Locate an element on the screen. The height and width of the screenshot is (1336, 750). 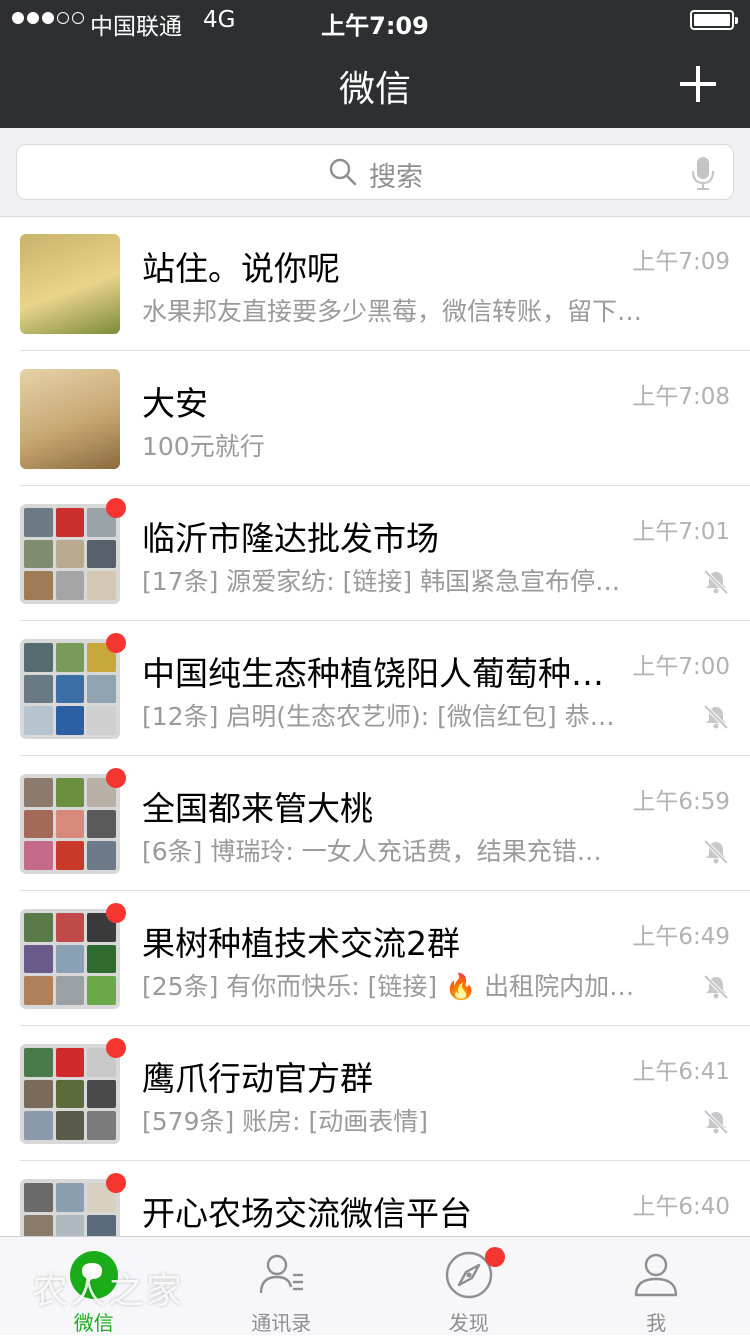
chat-preview: [579条] 账房: [动画表情] is located at coordinates (417, 1120).